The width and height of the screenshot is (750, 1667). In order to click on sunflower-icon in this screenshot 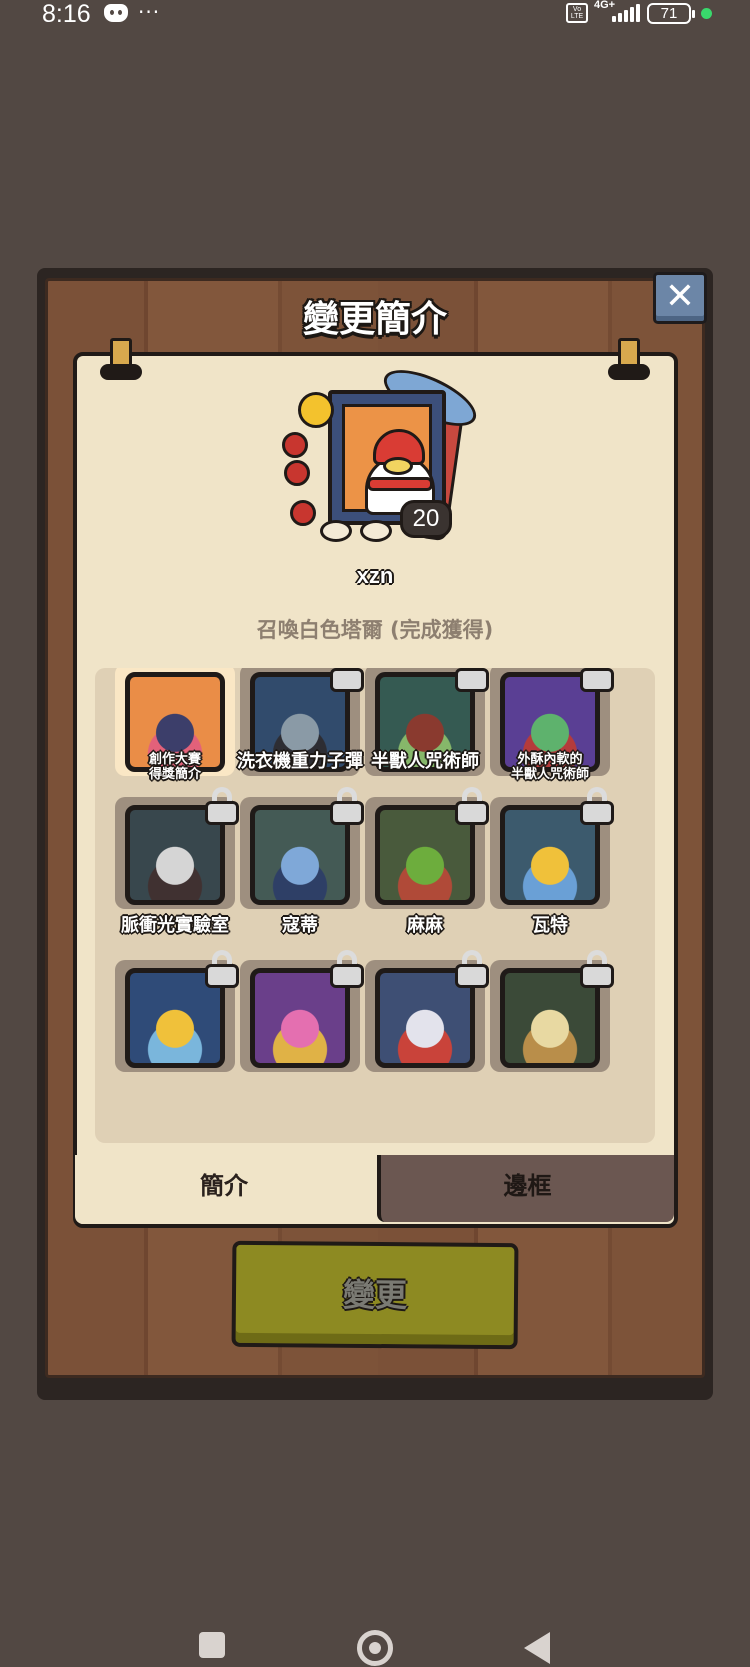, I will do `click(316, 410)`.